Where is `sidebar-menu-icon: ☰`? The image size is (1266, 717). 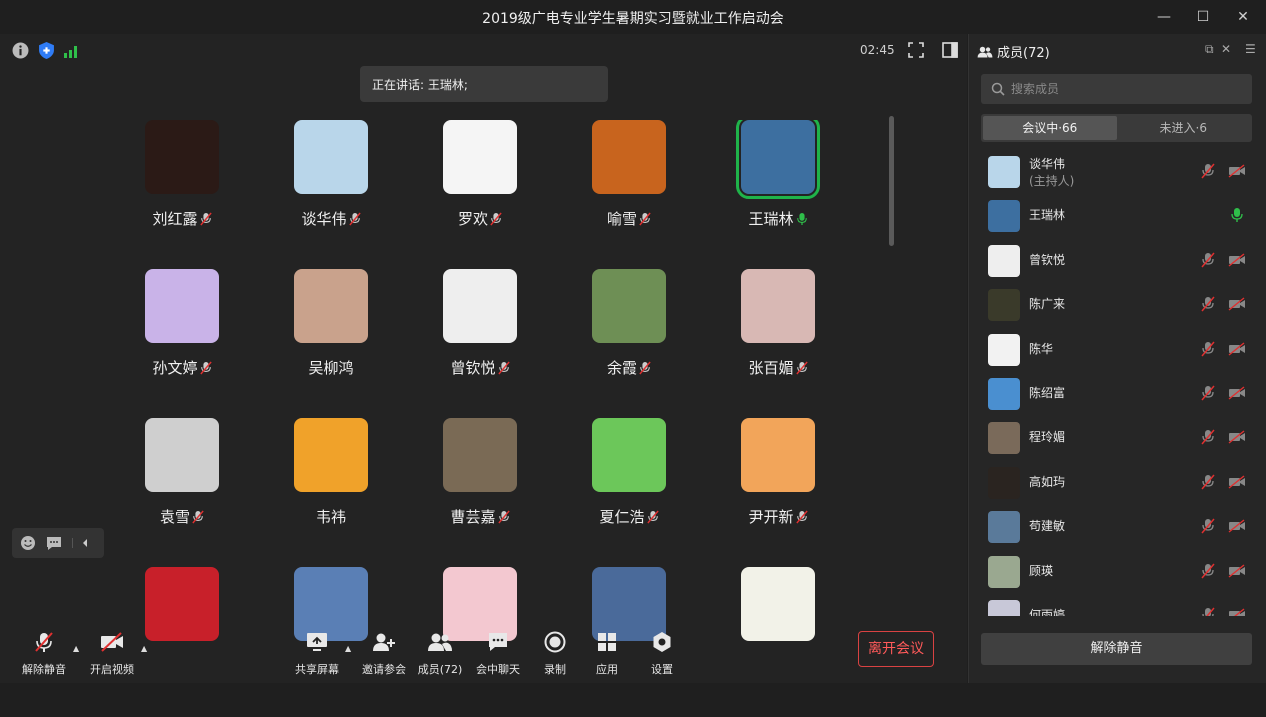 sidebar-menu-icon: ☰ is located at coordinates (1250, 49).